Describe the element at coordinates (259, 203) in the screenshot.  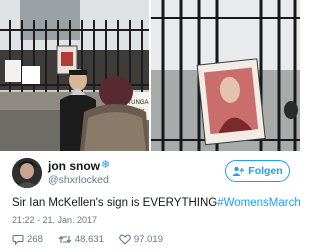
I see `hashtag-link: #WomensMarch` at that location.